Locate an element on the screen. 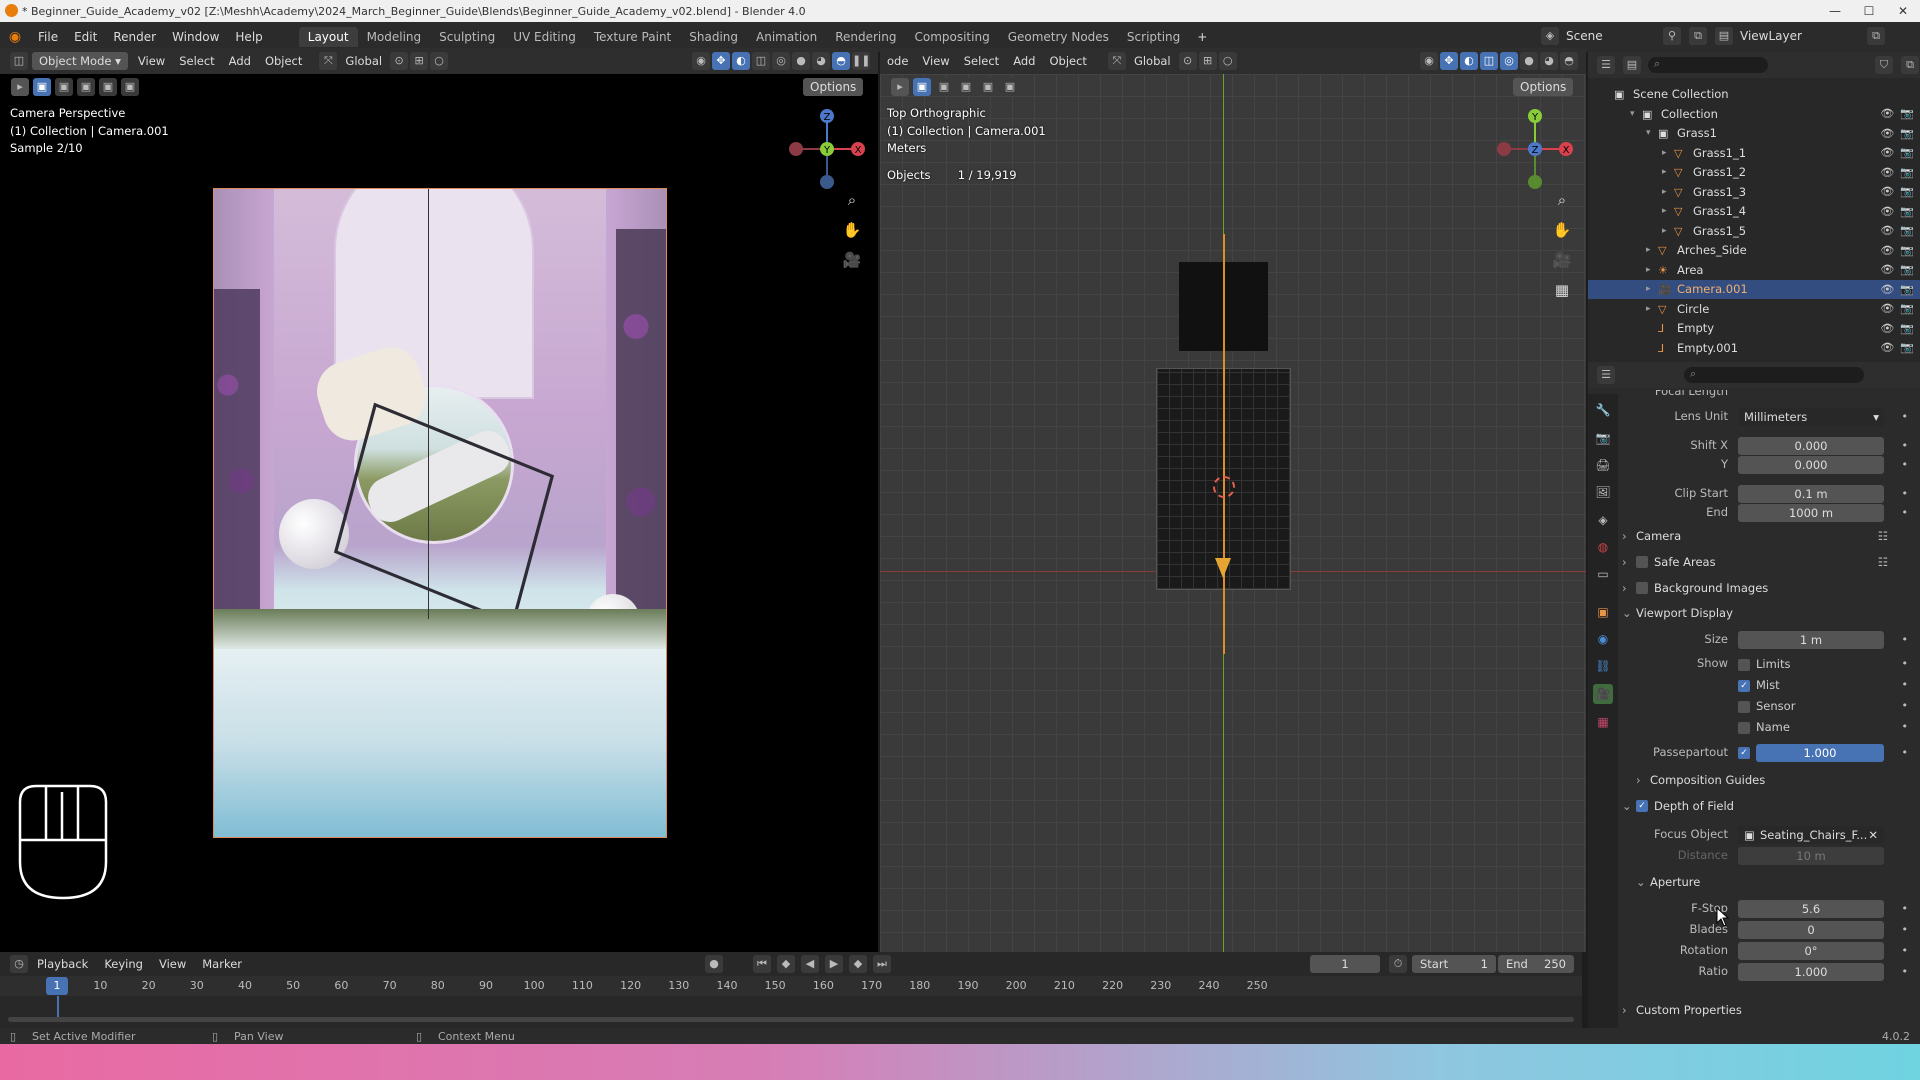 This screenshot has width=1920, height=1080. show-mist-option: ✓ Mist is located at coordinates (1759, 685).